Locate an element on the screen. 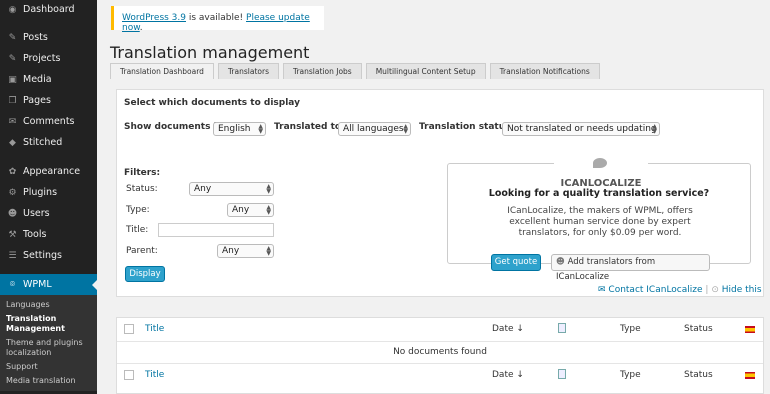 This screenshot has width=770, height=394. translated-to-select: All languages ▲ ▼ is located at coordinates (374, 129).